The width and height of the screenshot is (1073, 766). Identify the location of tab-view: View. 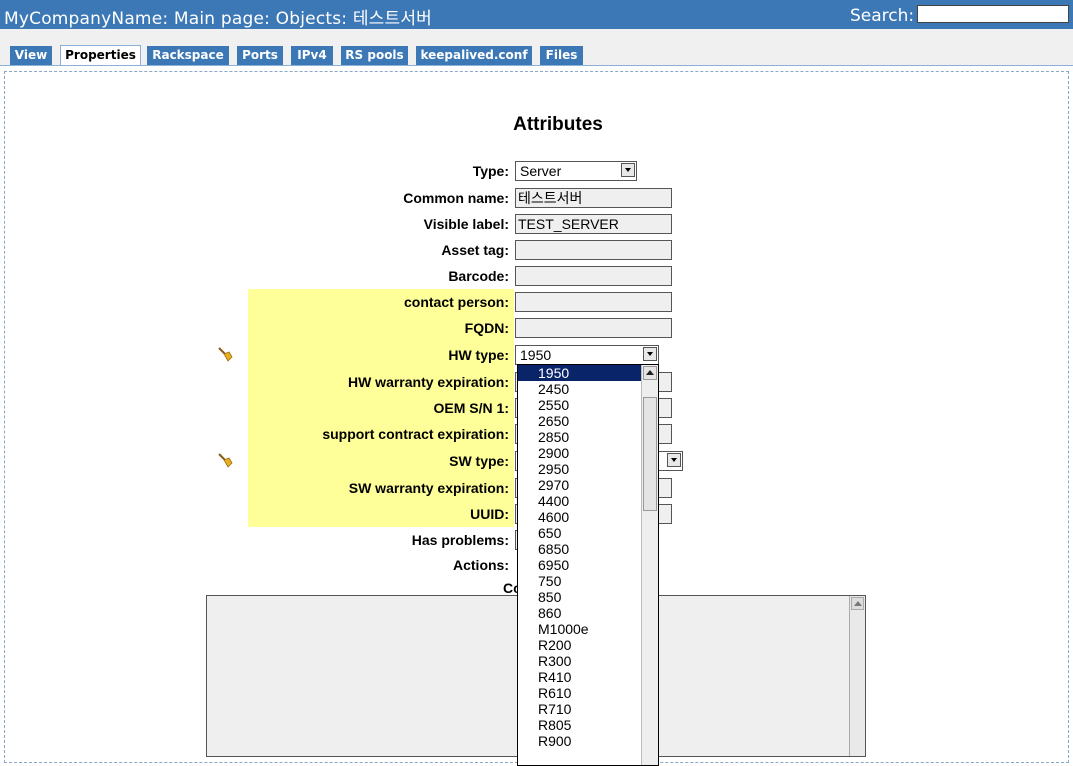
(31, 55).